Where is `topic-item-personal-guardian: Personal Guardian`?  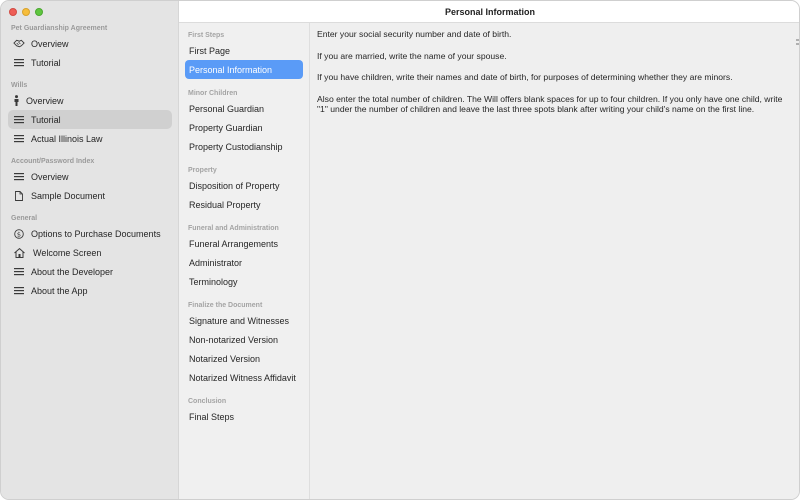
topic-item-personal-guardian: Personal Guardian is located at coordinates (244, 108).